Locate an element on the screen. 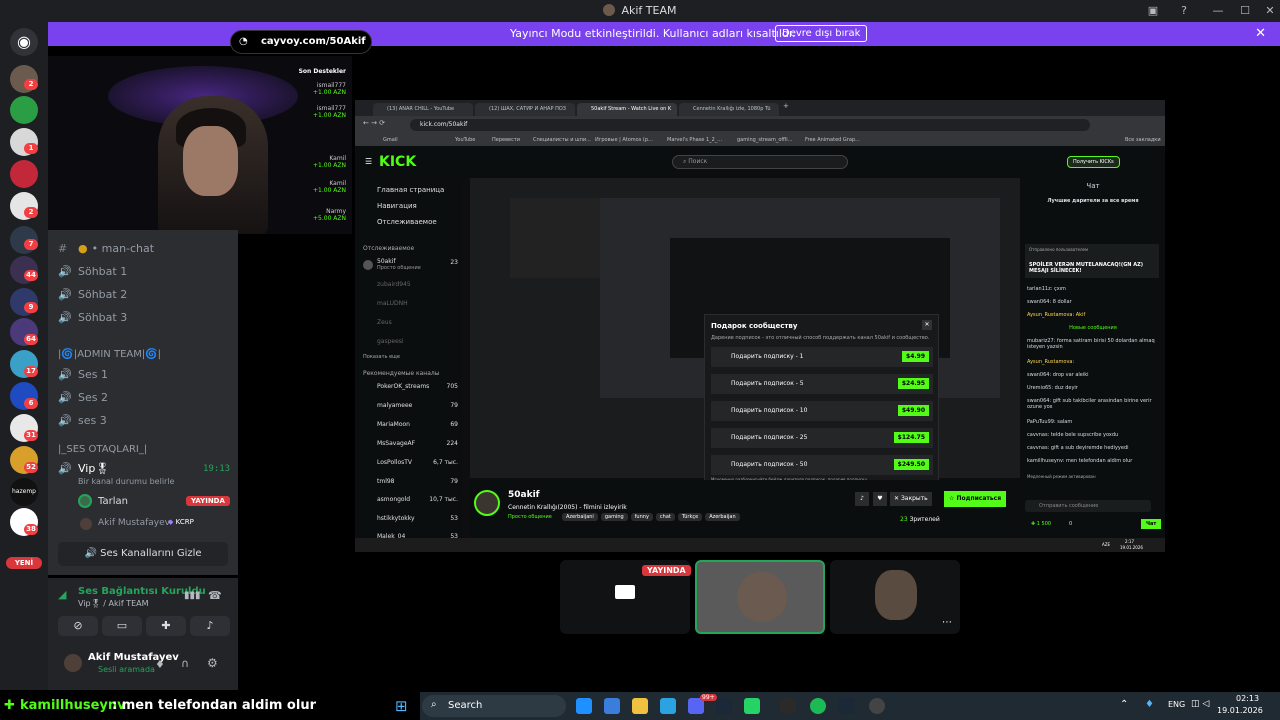  close-banner-icon: ✕ is located at coordinates (1260, 33).